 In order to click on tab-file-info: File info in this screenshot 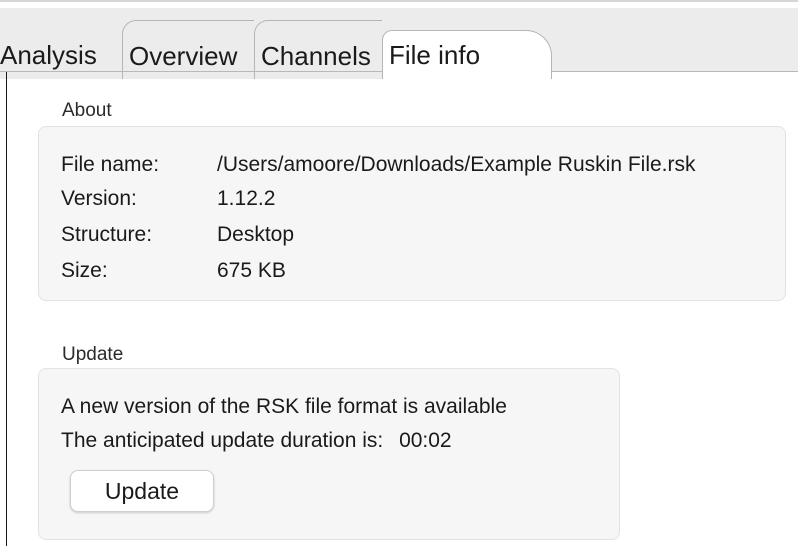, I will do `click(467, 54)`.